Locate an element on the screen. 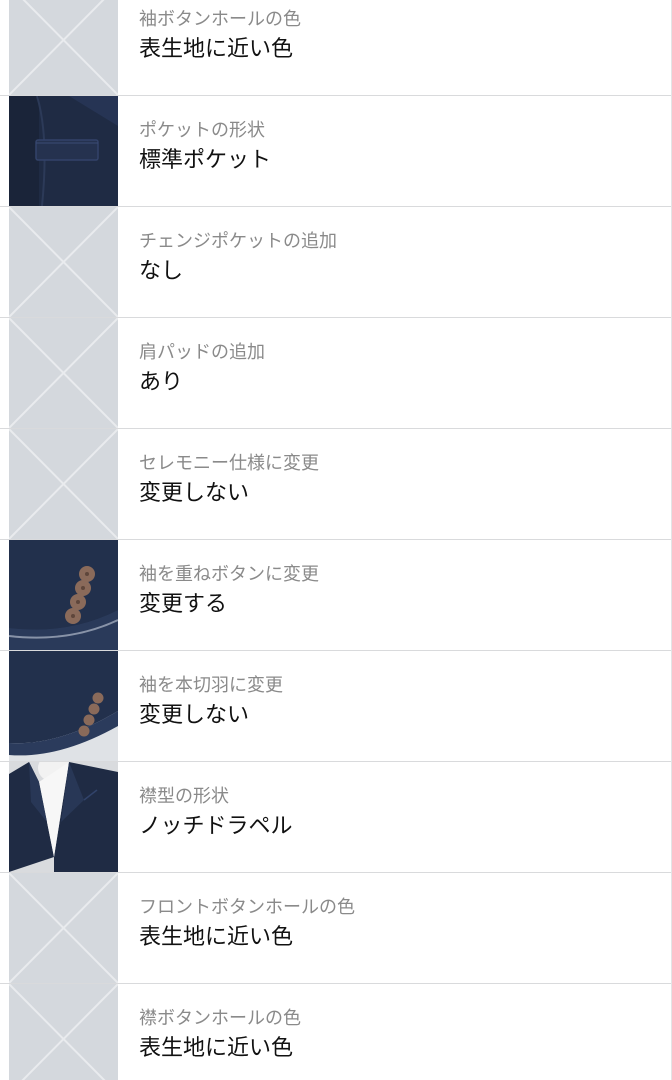 This screenshot has height=1080, width=672. option-label: ポケットの形状 is located at coordinates (202, 130).